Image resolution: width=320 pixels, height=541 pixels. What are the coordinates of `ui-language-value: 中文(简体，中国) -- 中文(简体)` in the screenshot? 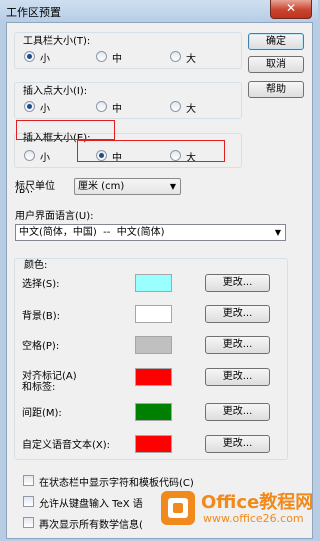 It's located at (92, 232).